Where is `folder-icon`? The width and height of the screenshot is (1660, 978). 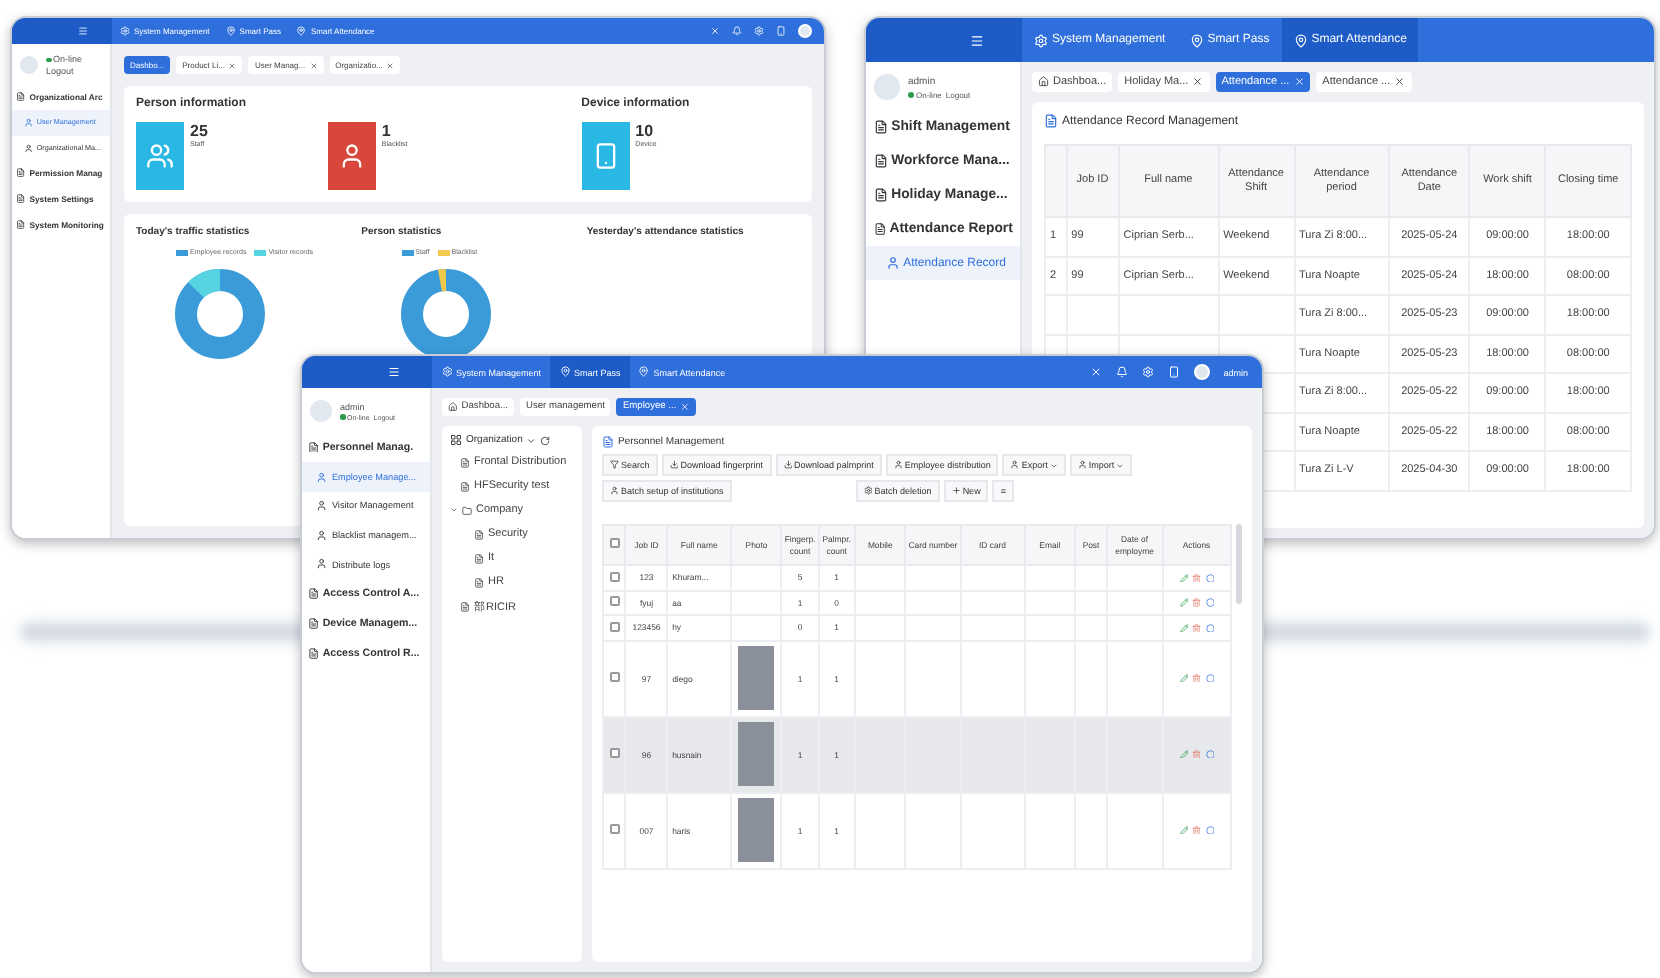 folder-icon is located at coordinates (467, 510).